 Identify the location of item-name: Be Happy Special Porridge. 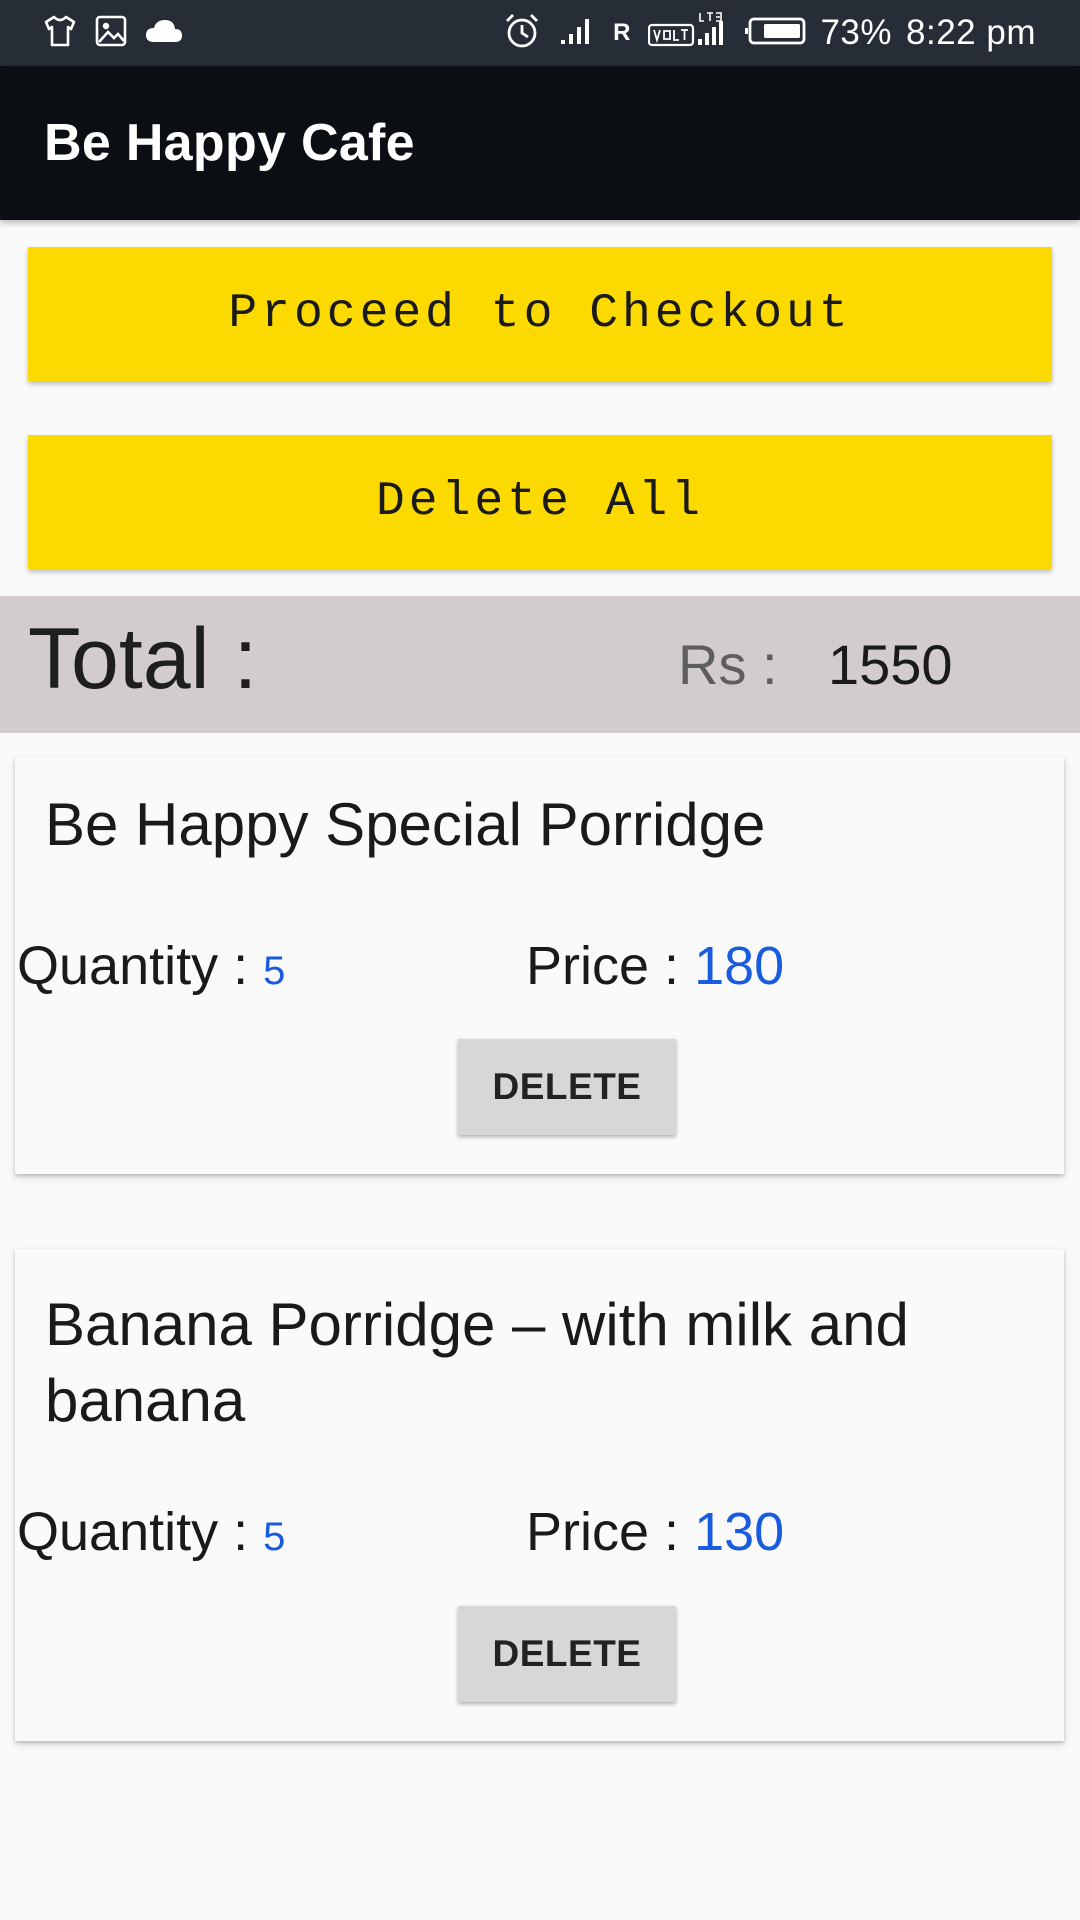
(405, 824).